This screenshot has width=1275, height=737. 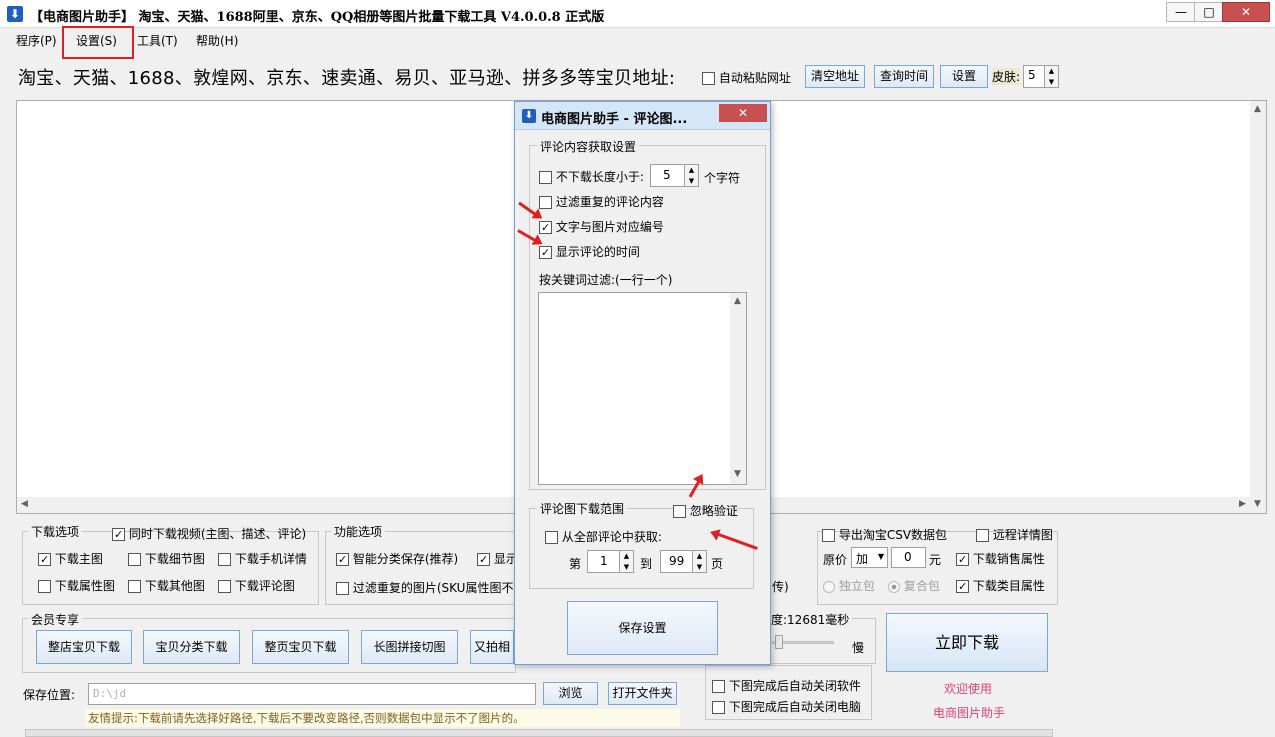 I want to click on save-settings-button: 保存设置, so click(x=642, y=628).